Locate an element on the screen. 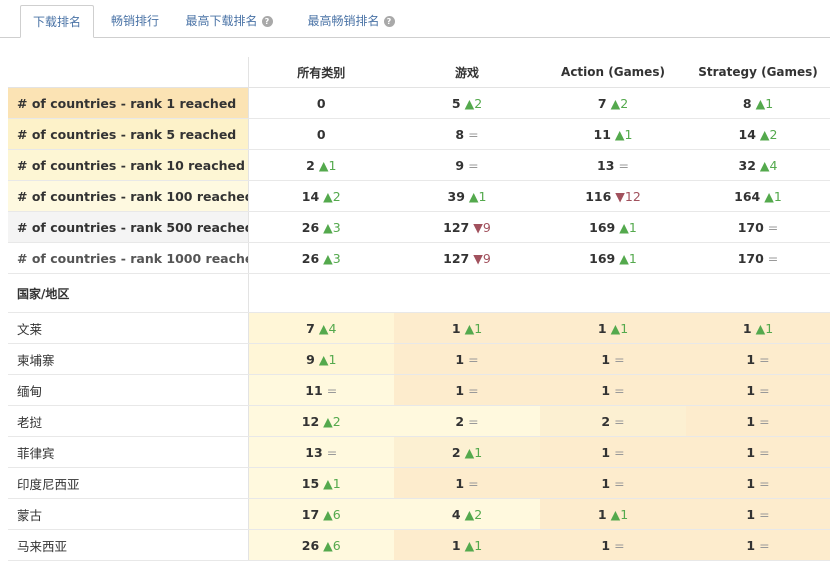 The height and width of the screenshot is (562, 830). summary-row-label: # of countries - rank 500 reached is located at coordinates (128, 227).